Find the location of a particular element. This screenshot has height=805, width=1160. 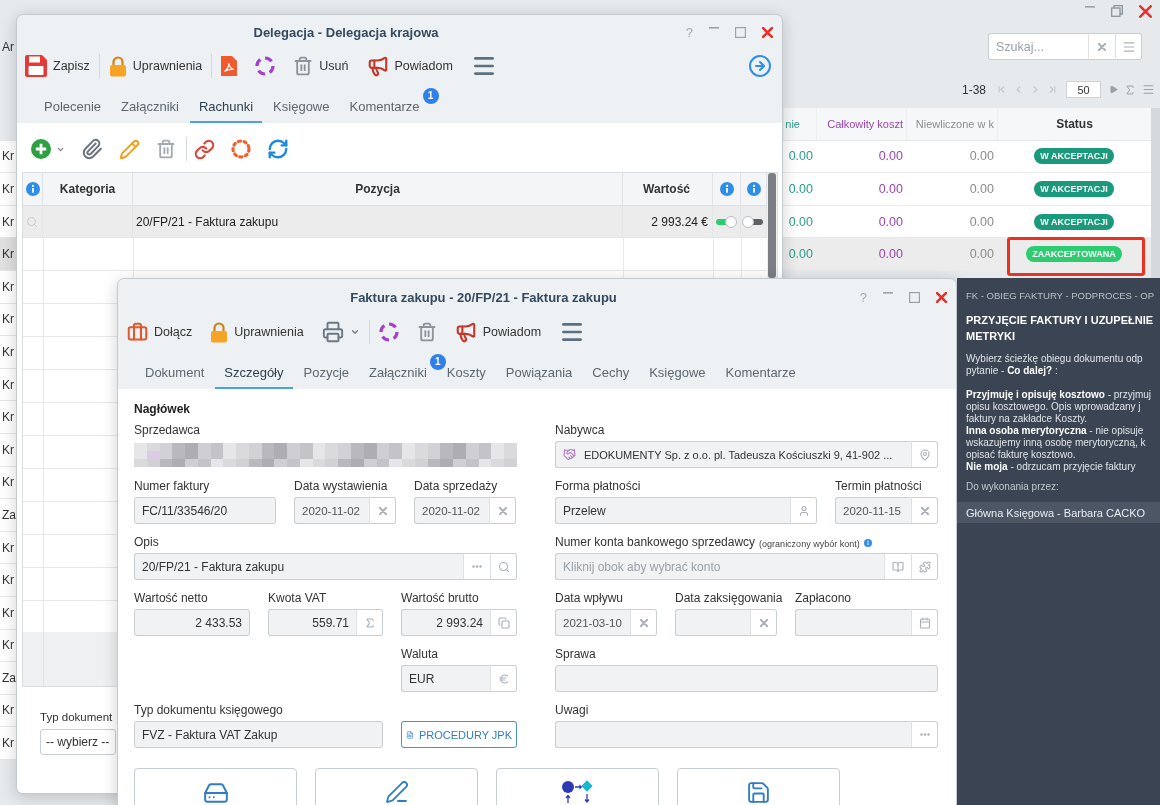

delete-button is located at coordinates (426, 332).